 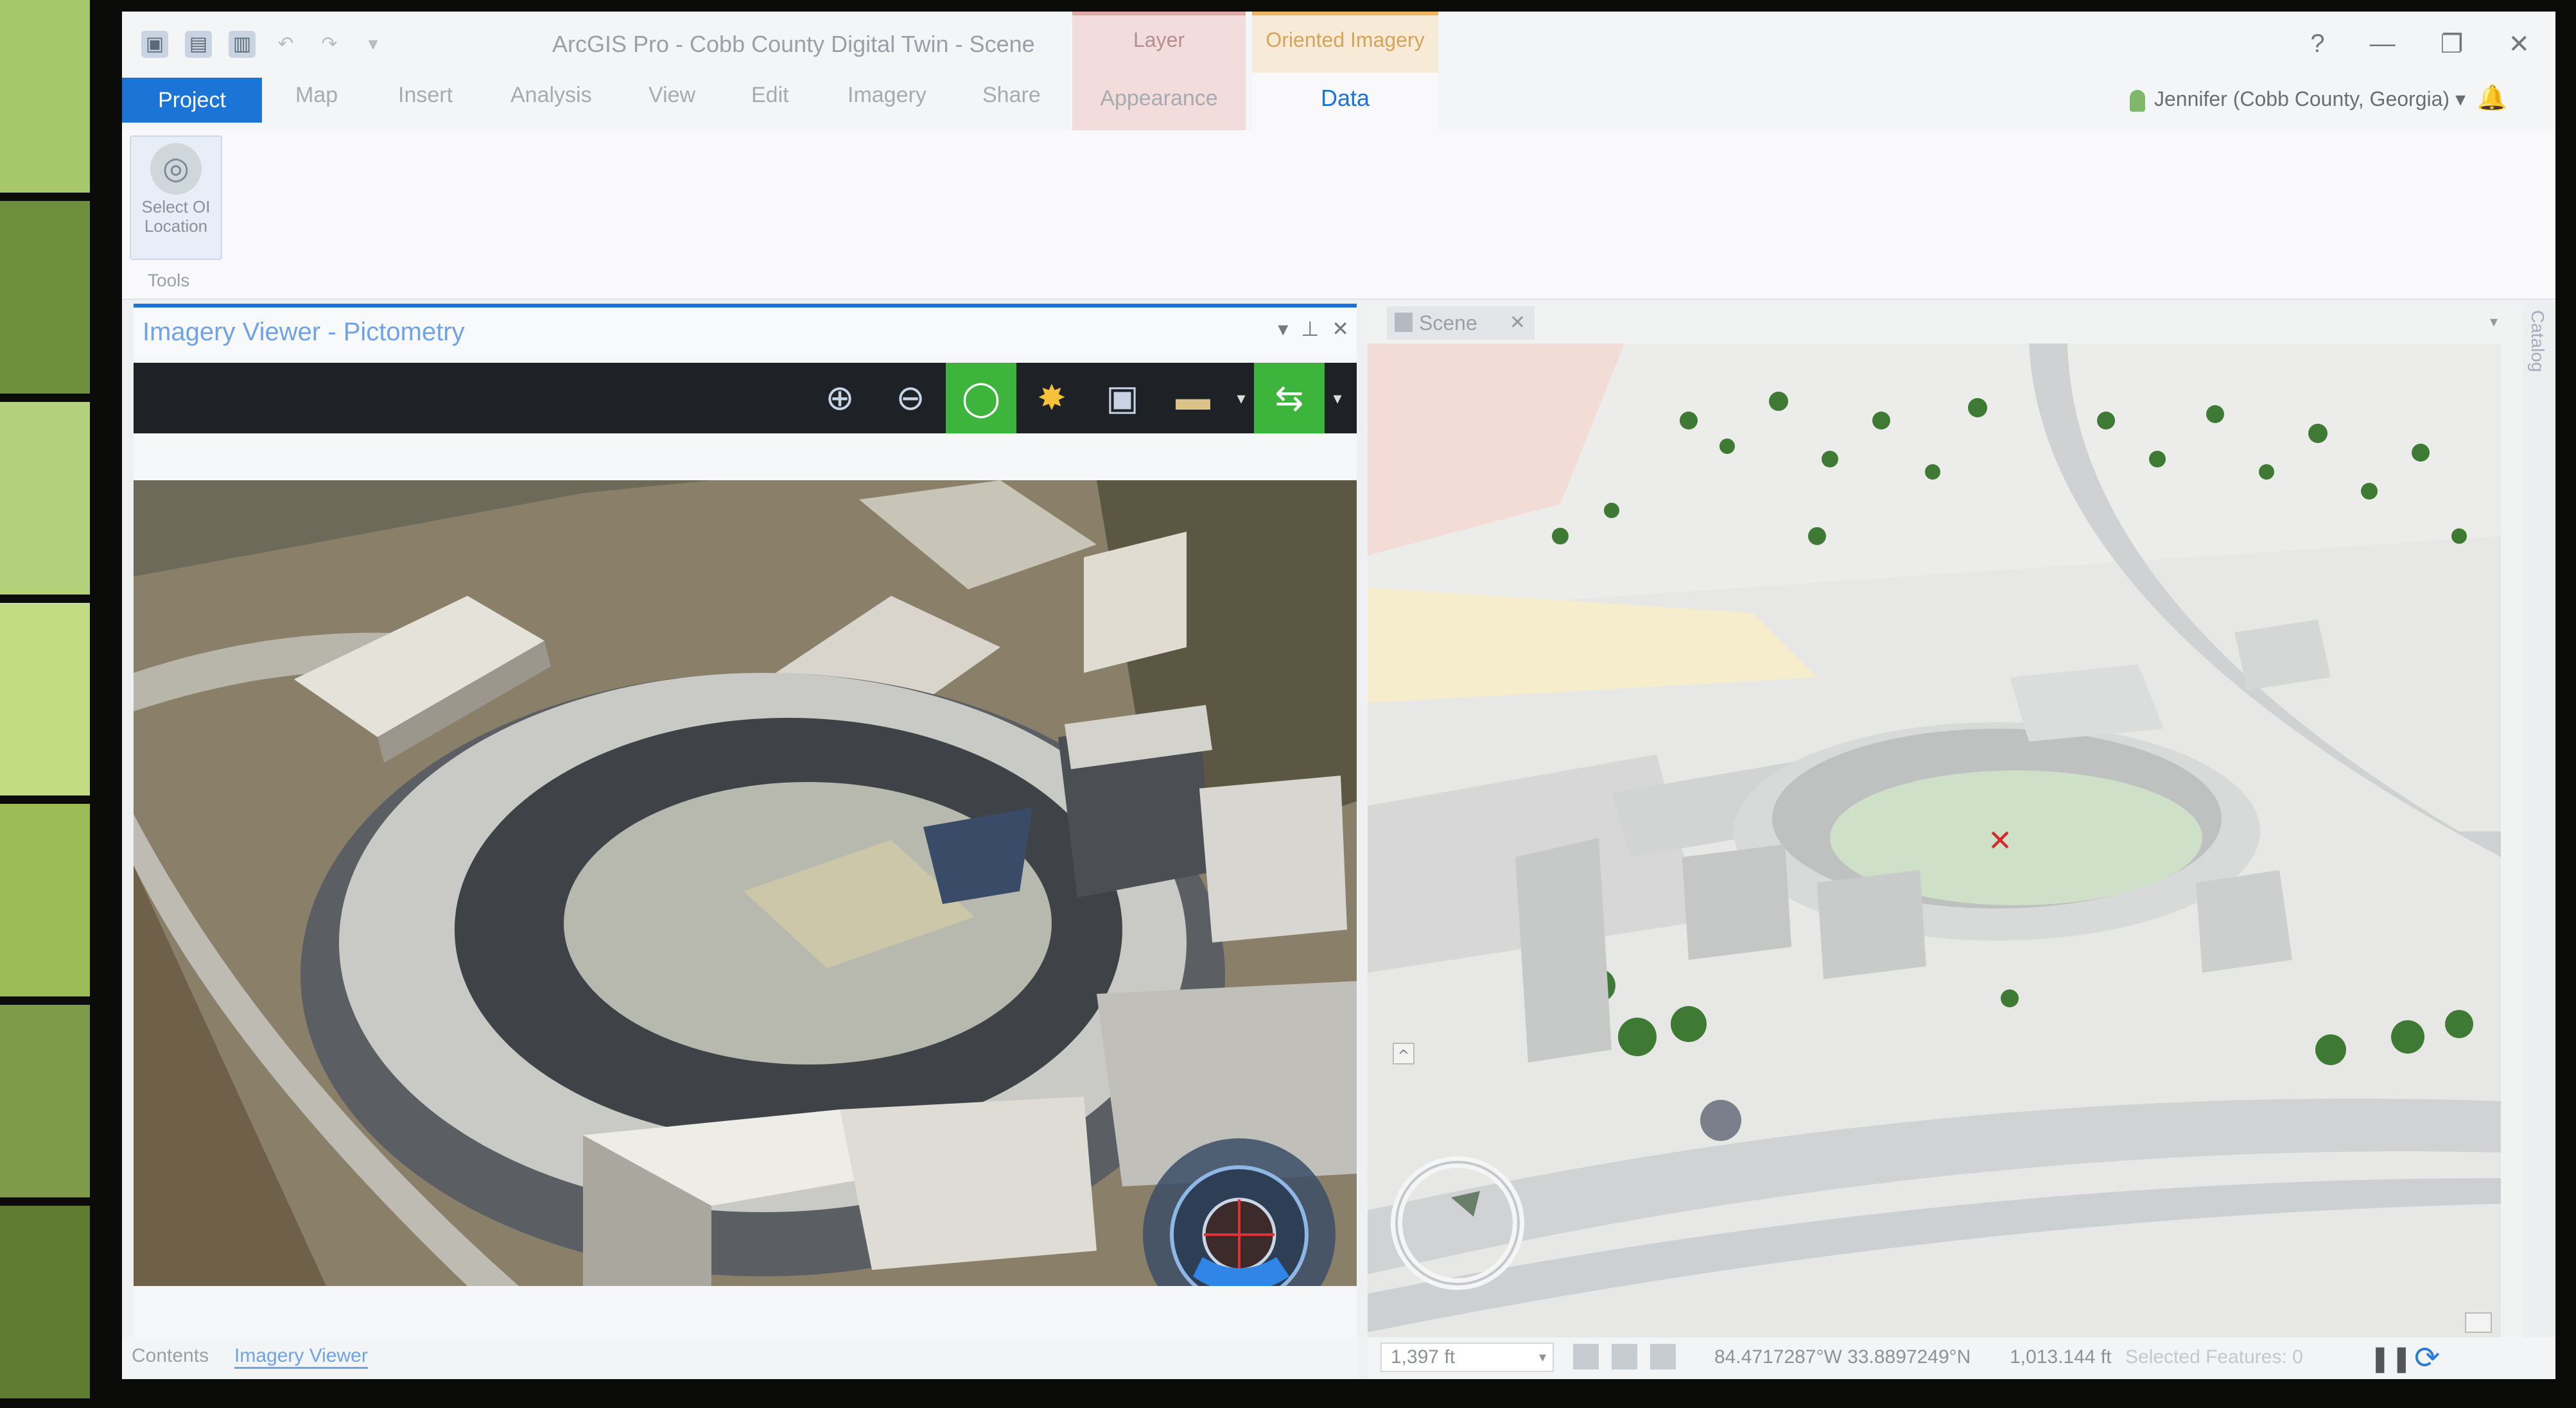 What do you see at coordinates (1448, 323) in the screenshot?
I see `scene-tab-label: Scene` at bounding box center [1448, 323].